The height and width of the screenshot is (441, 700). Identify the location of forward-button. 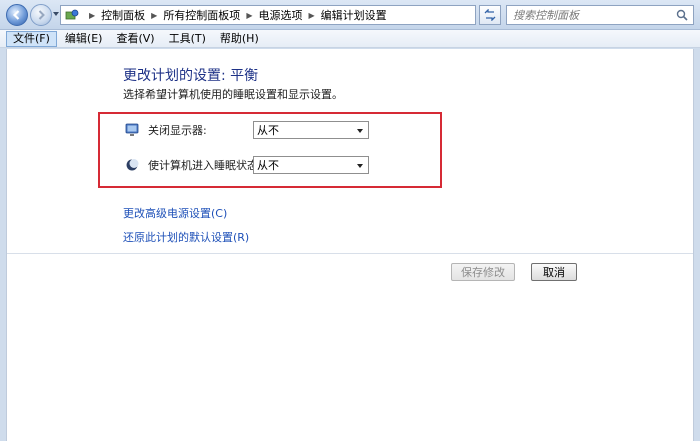
(41, 15).